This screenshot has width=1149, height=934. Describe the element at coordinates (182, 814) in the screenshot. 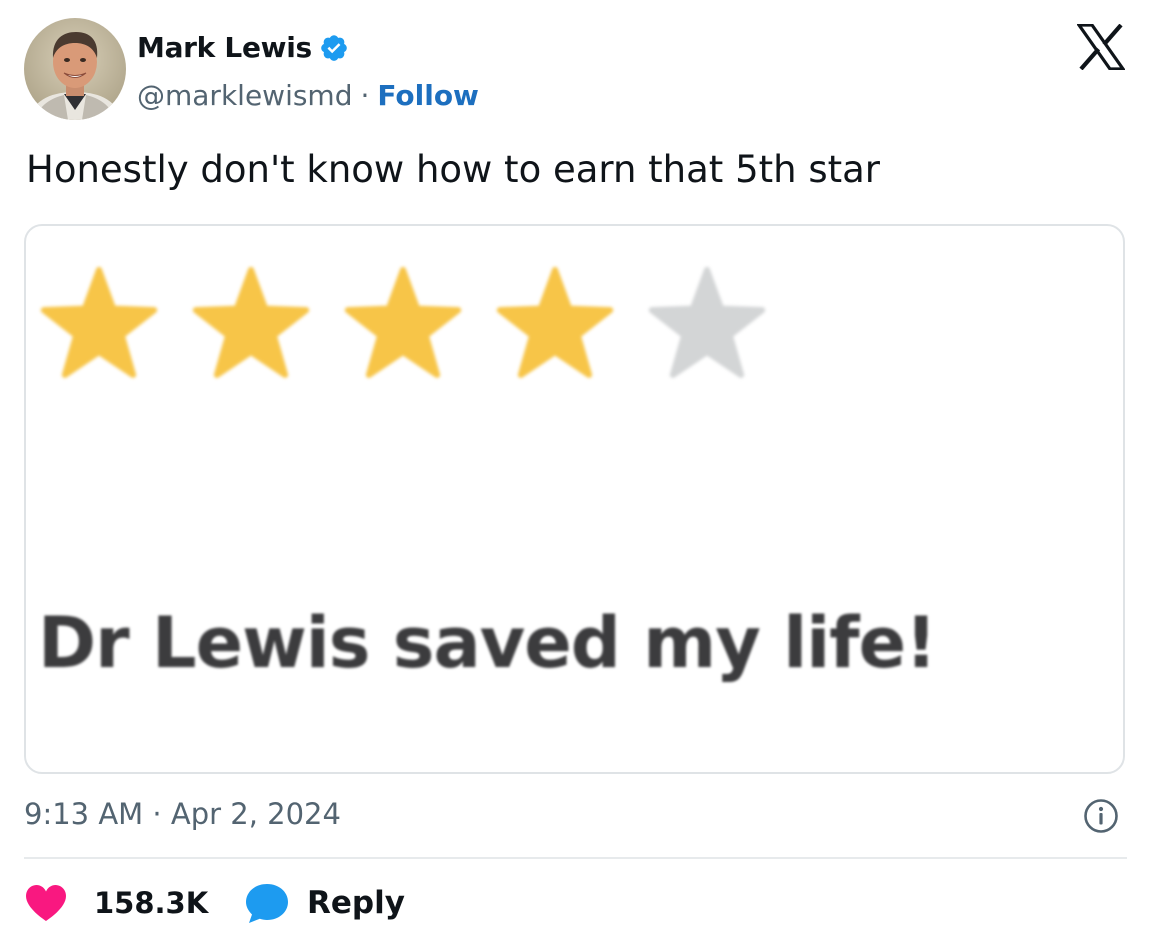

I see `tweet-timestamp: 9:13 AM · Apr 2, 2024` at that location.